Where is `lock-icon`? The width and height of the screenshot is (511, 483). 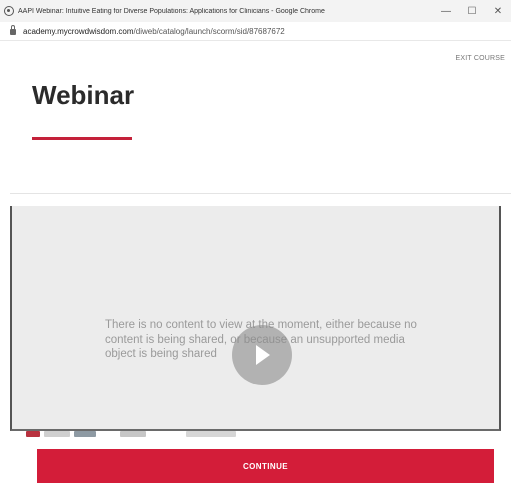 lock-icon is located at coordinates (13, 30).